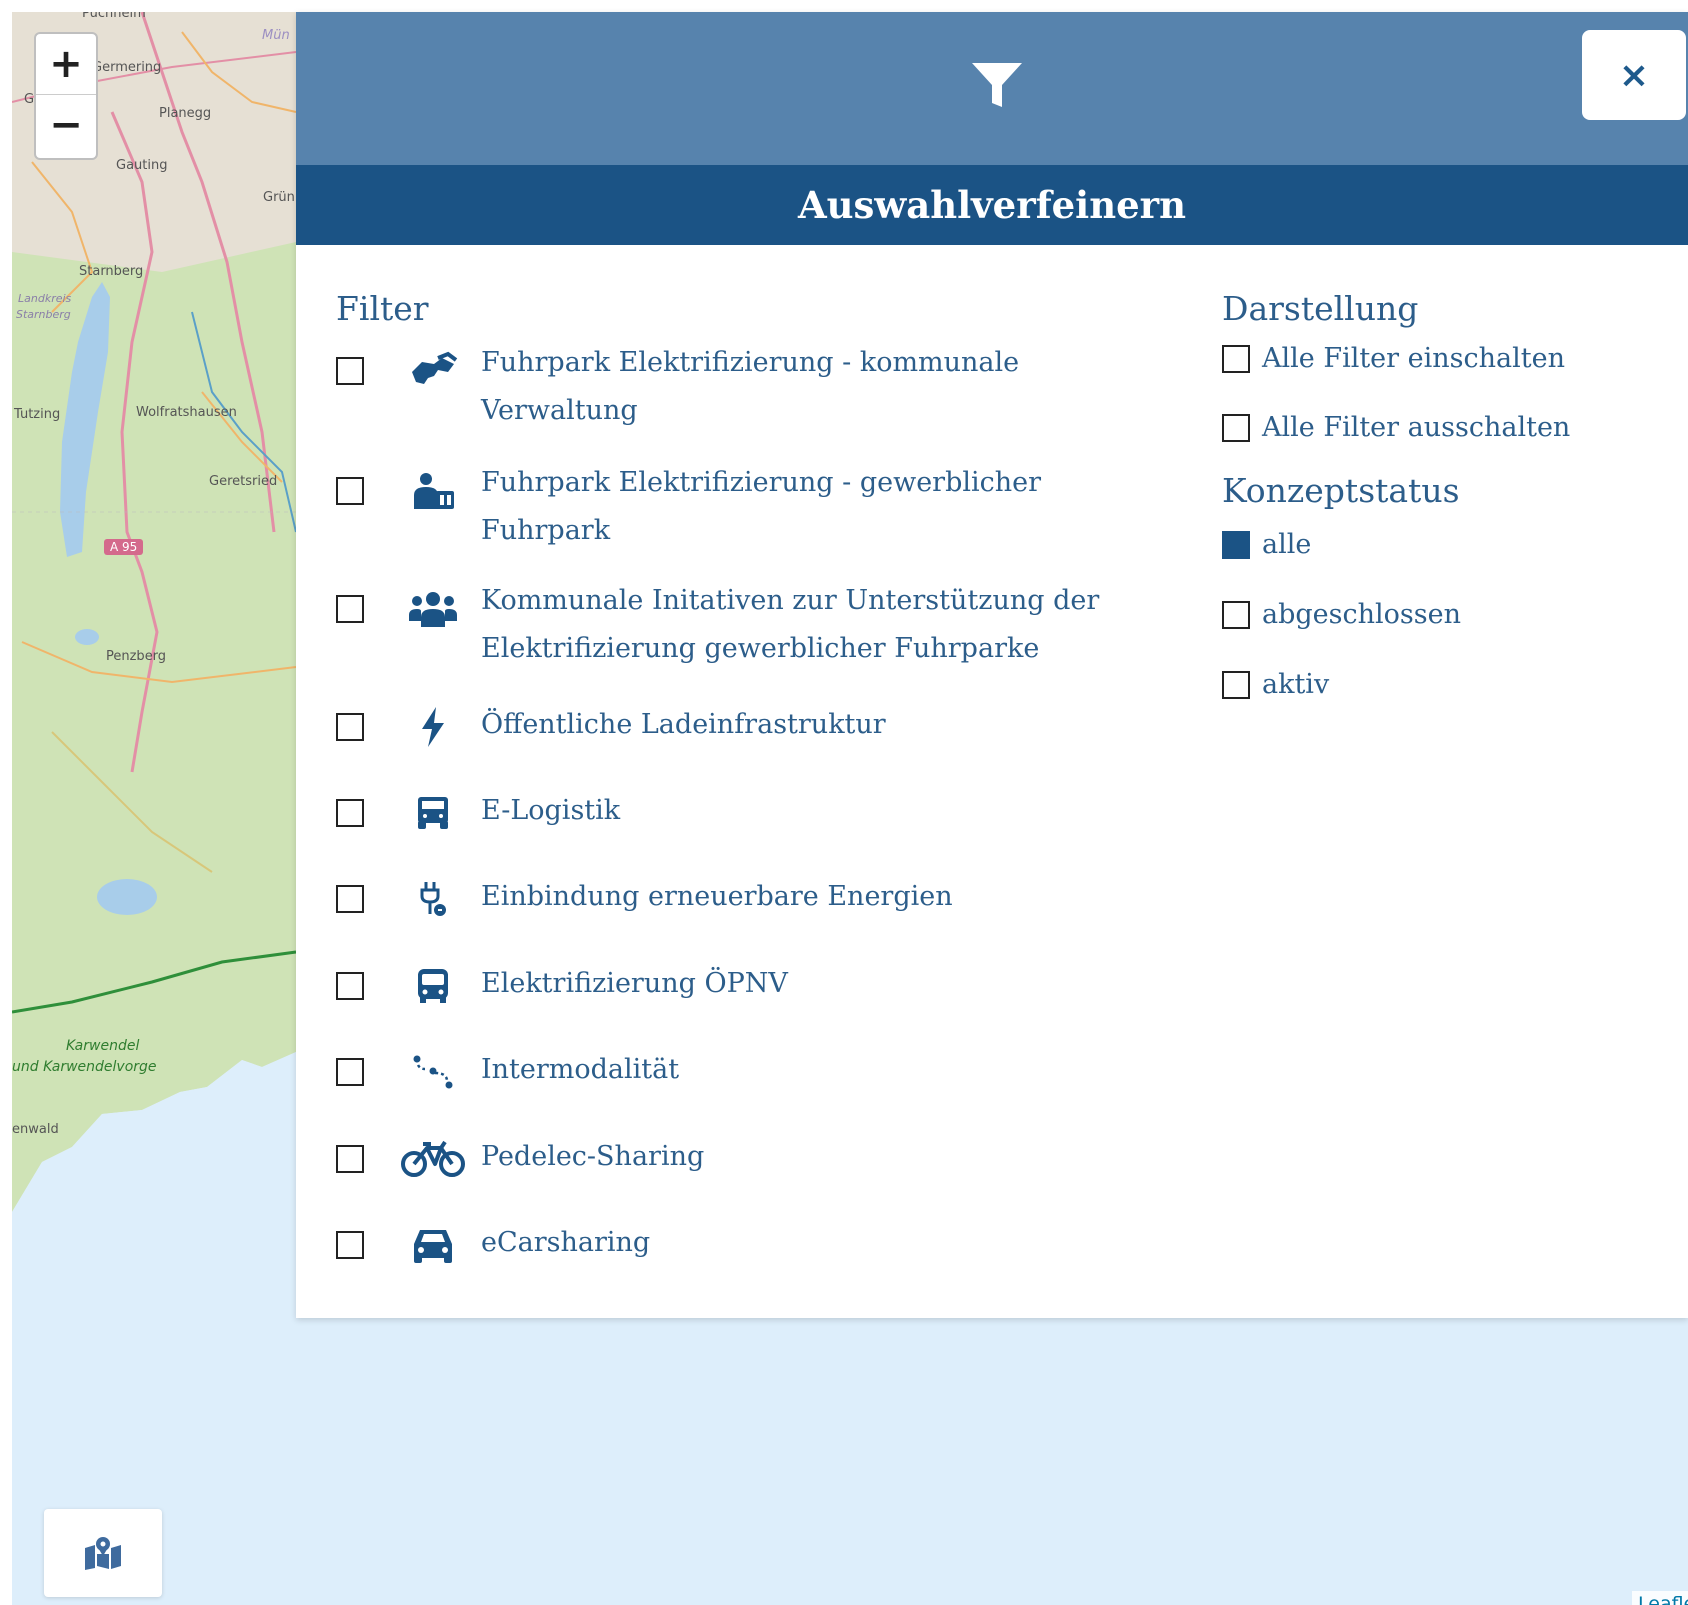  Describe the element at coordinates (185, 113) in the screenshot. I see `map-label-planegg: Planegg` at that location.